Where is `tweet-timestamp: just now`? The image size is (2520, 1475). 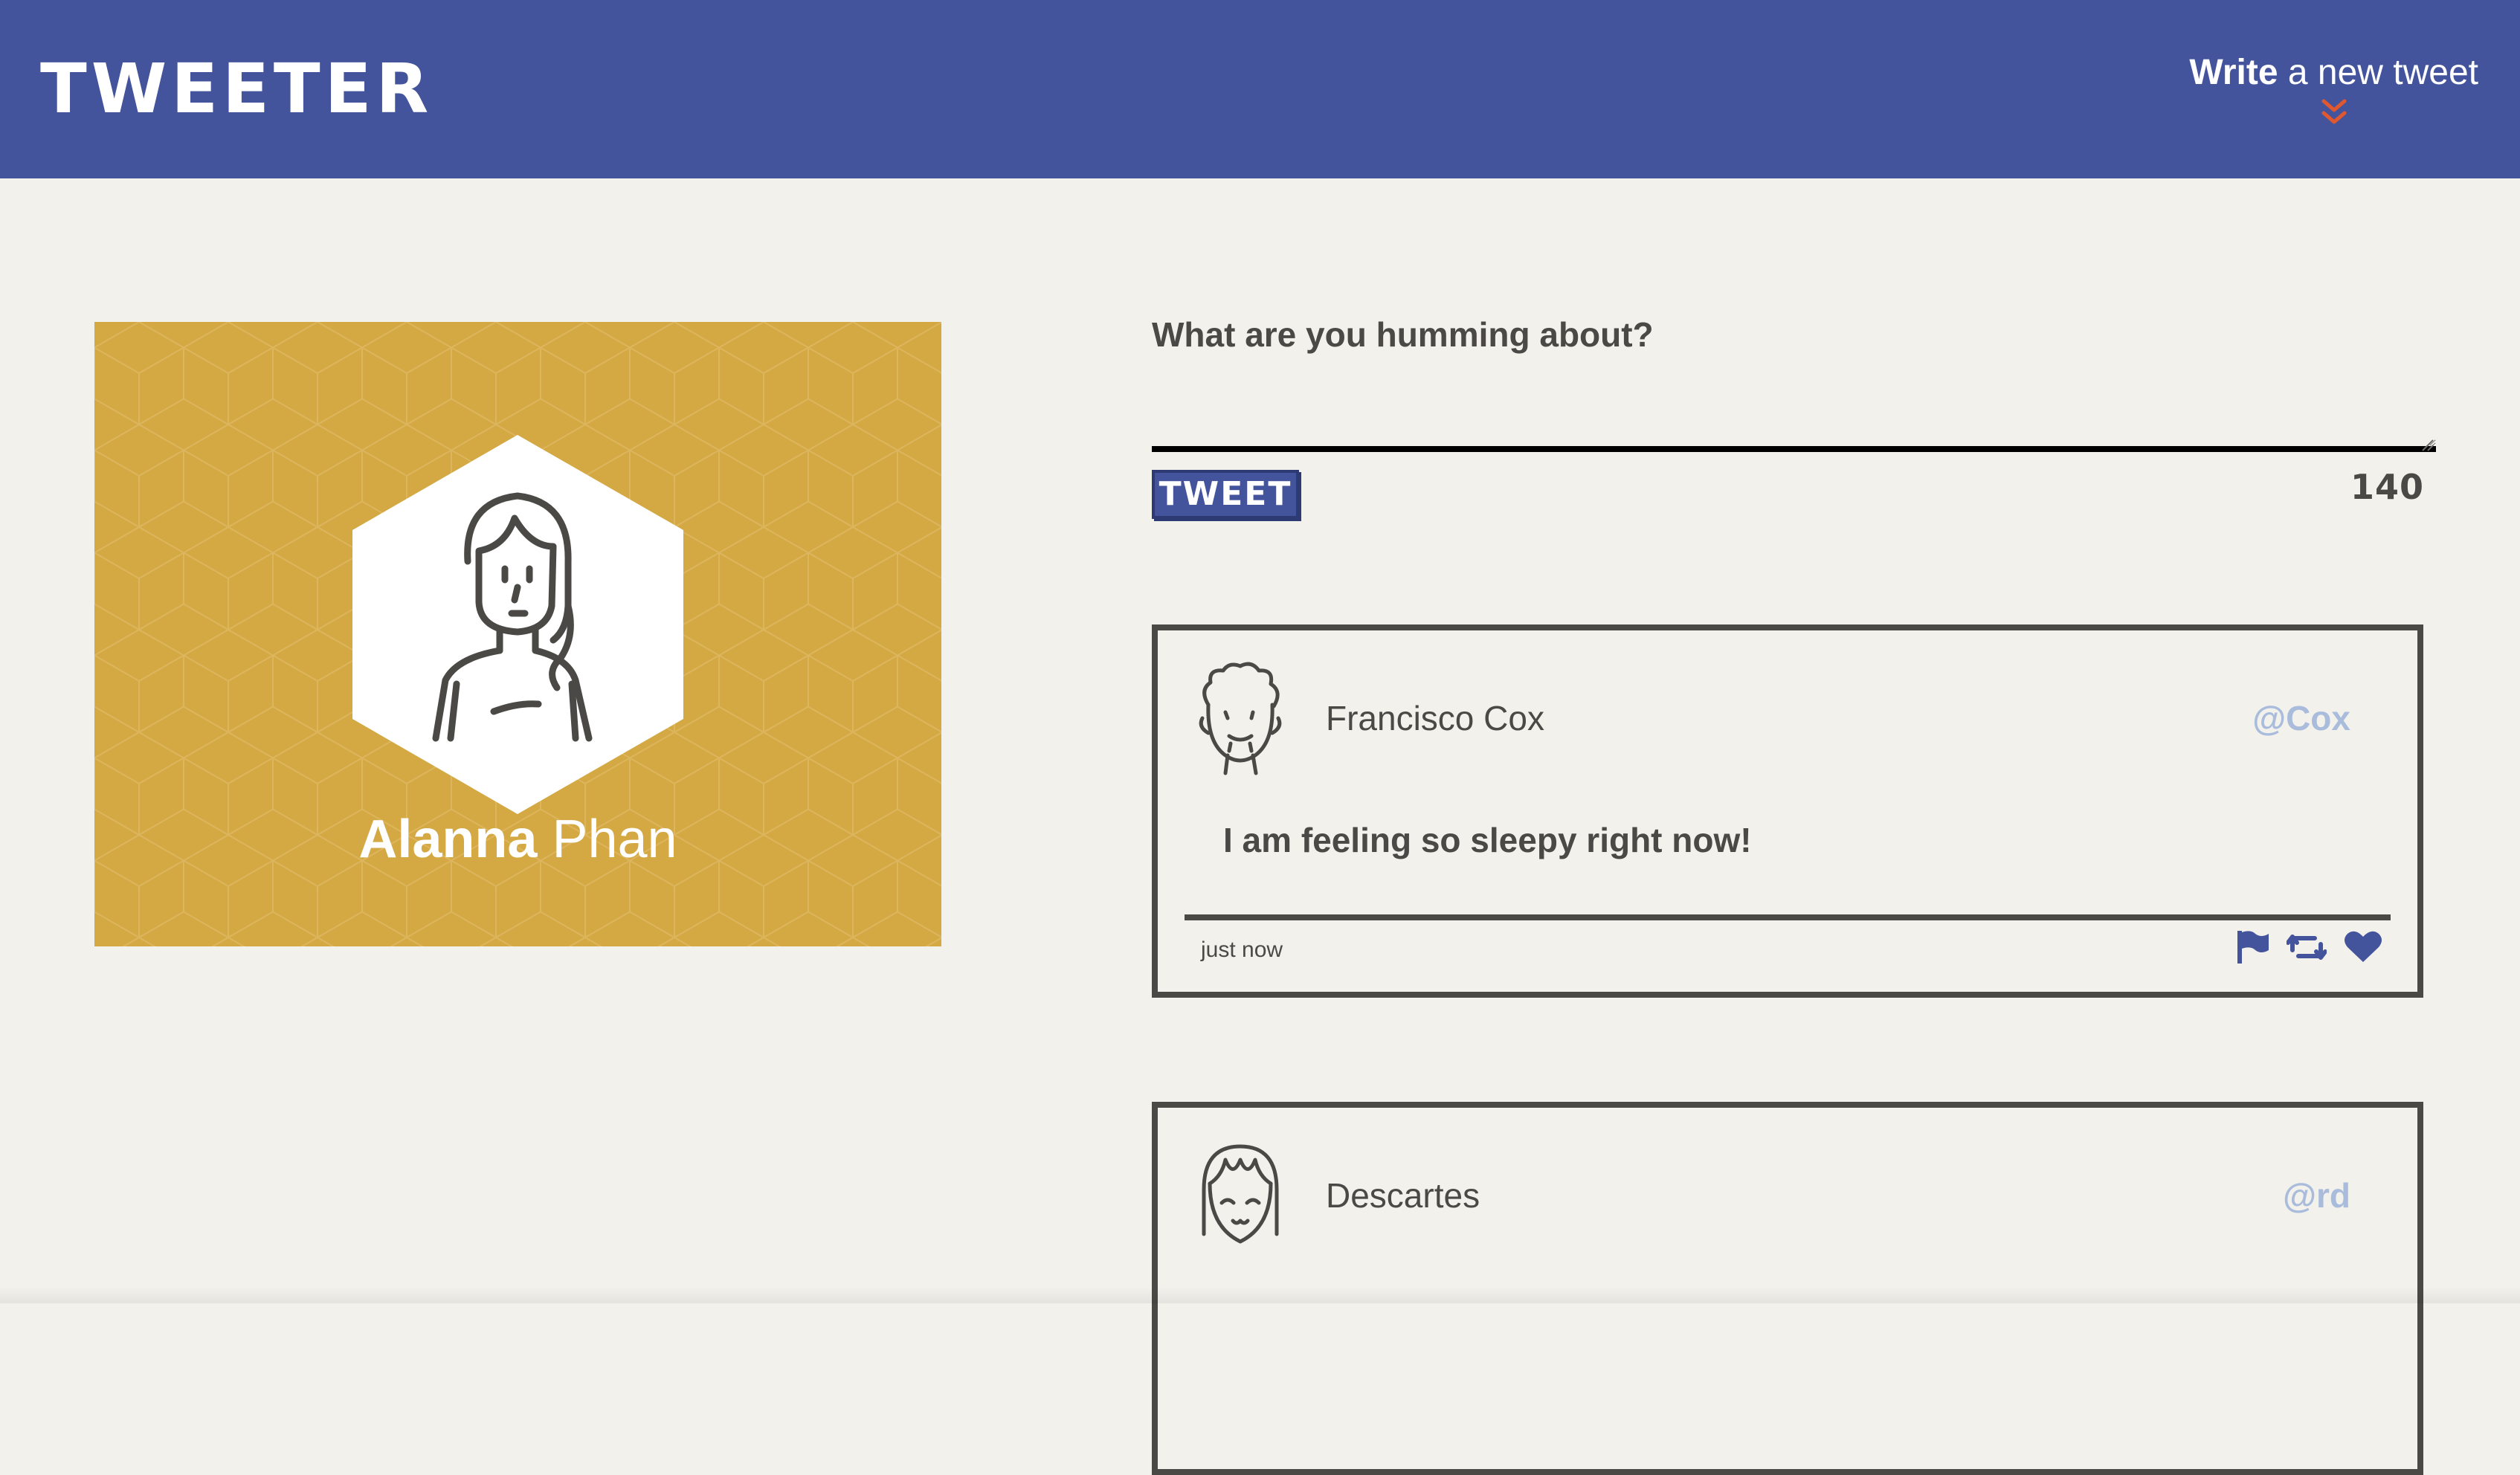
tweet-timestamp: just now is located at coordinates (1242, 950).